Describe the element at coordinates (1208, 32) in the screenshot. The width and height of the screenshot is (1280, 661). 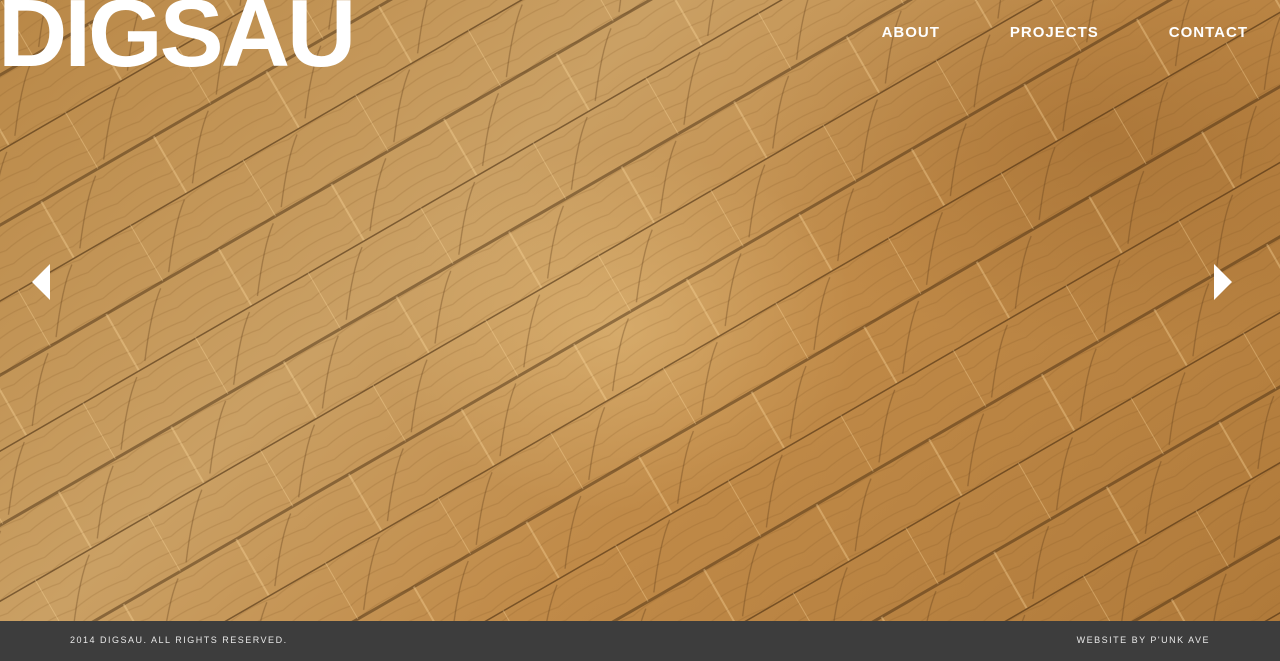
I see `nav-link-contact: CONTACT` at that location.